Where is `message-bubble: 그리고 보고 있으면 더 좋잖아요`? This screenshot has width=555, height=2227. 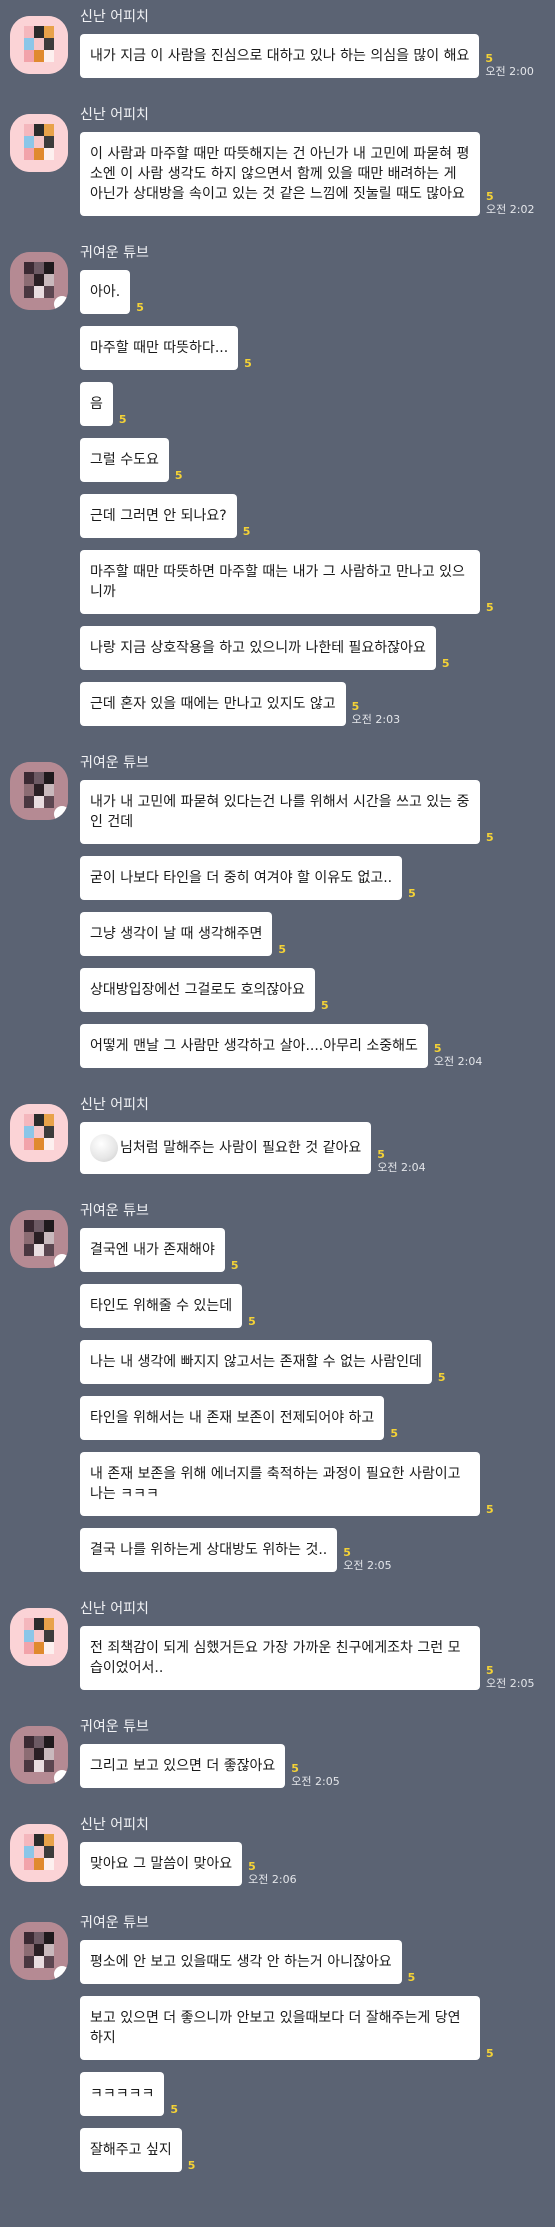 message-bubble: 그리고 보고 있으면 더 좋잖아요 is located at coordinates (183, 1766).